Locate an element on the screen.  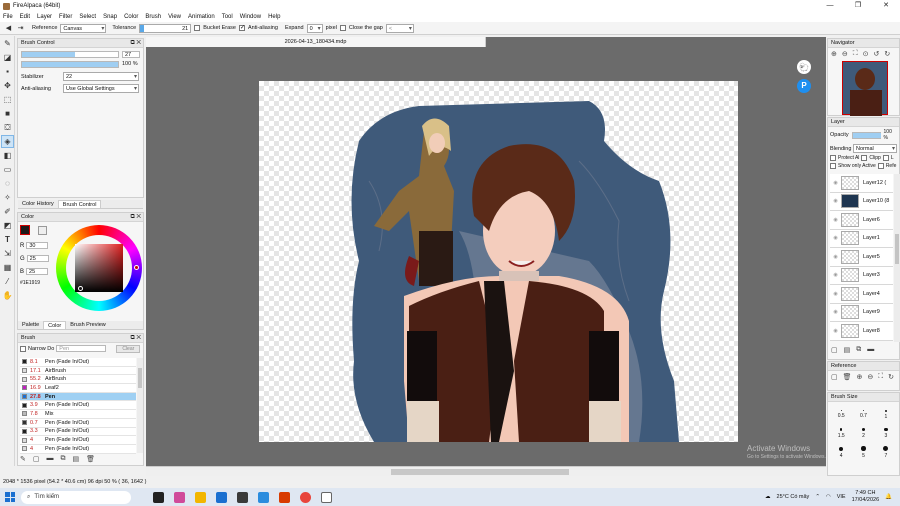
expand-select: 0 is located at coordinates (314, 28).